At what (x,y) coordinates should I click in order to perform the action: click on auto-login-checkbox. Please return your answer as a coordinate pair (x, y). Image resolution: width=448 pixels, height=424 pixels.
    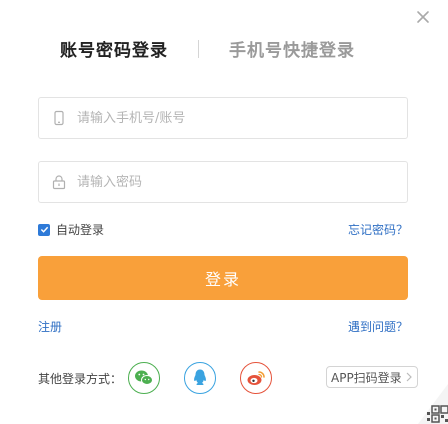
    Looking at the image, I should click on (44, 229).